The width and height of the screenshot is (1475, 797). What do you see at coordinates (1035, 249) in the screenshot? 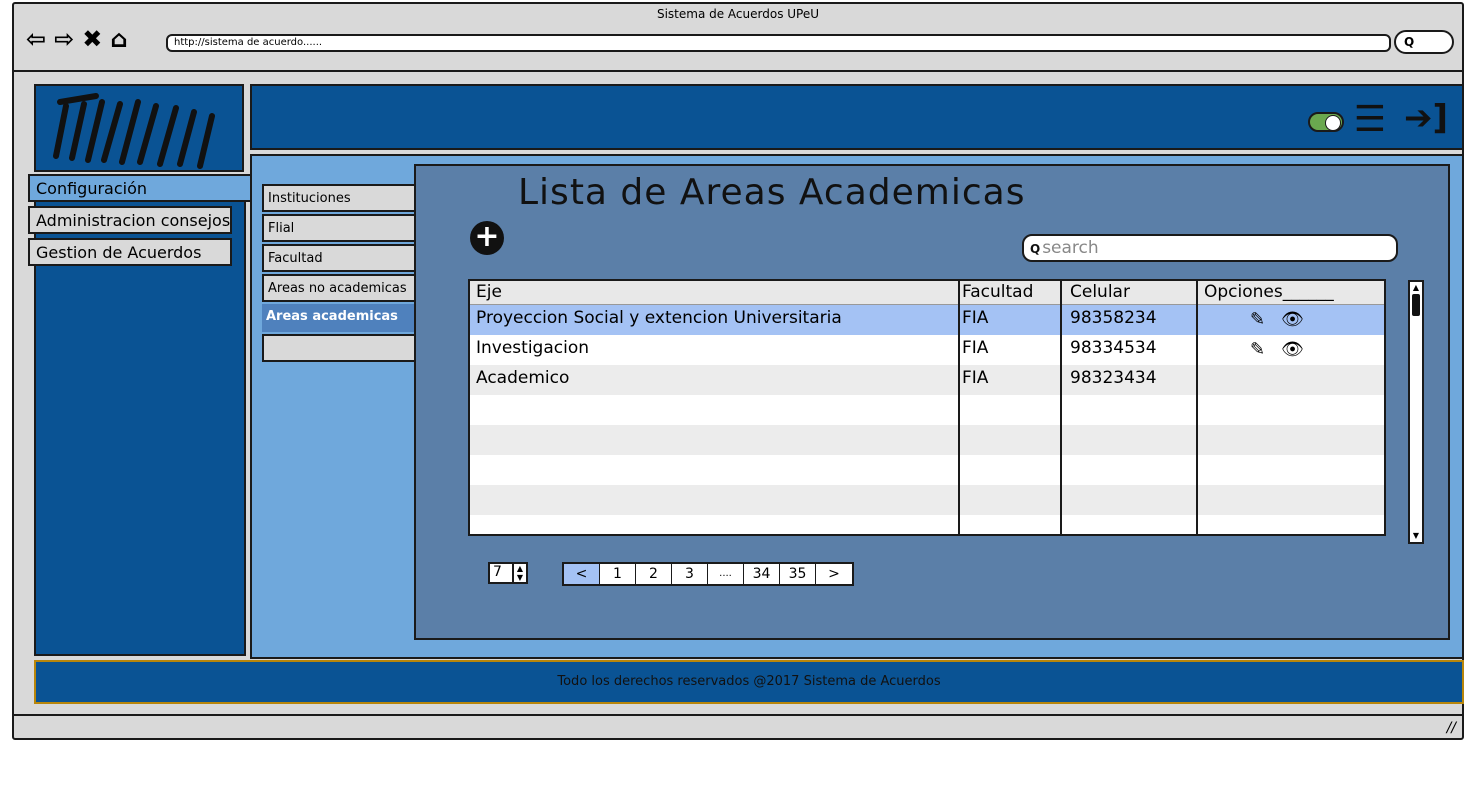
I see `search-icon: Q` at bounding box center [1035, 249].